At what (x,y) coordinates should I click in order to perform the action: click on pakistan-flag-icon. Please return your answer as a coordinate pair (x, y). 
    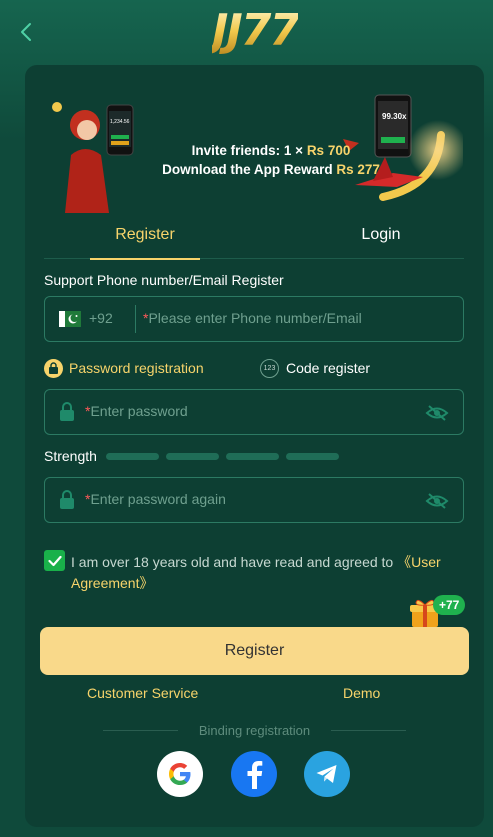
    Looking at the image, I should click on (70, 319).